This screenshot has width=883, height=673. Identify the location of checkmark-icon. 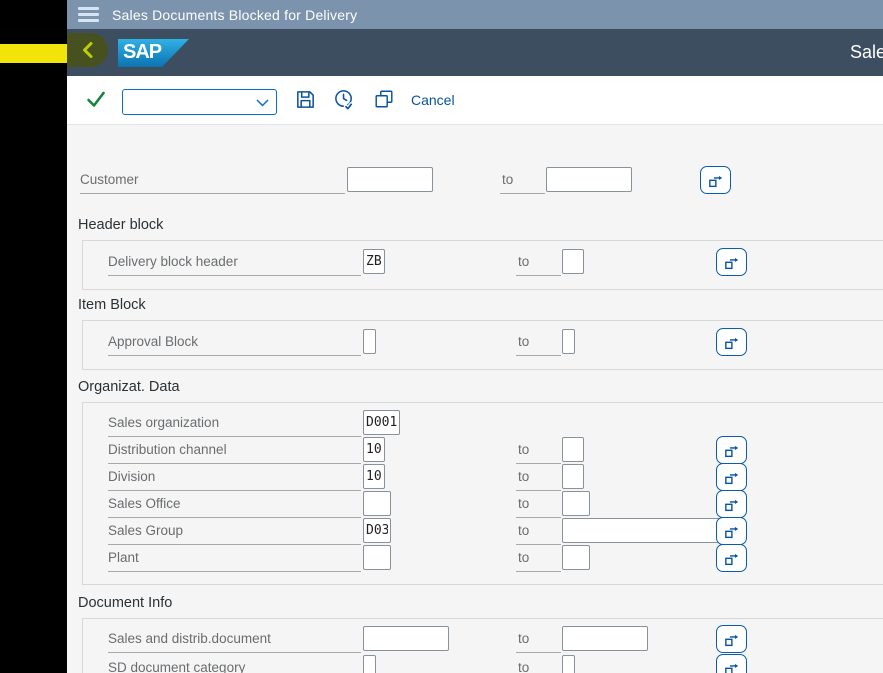
(96, 99).